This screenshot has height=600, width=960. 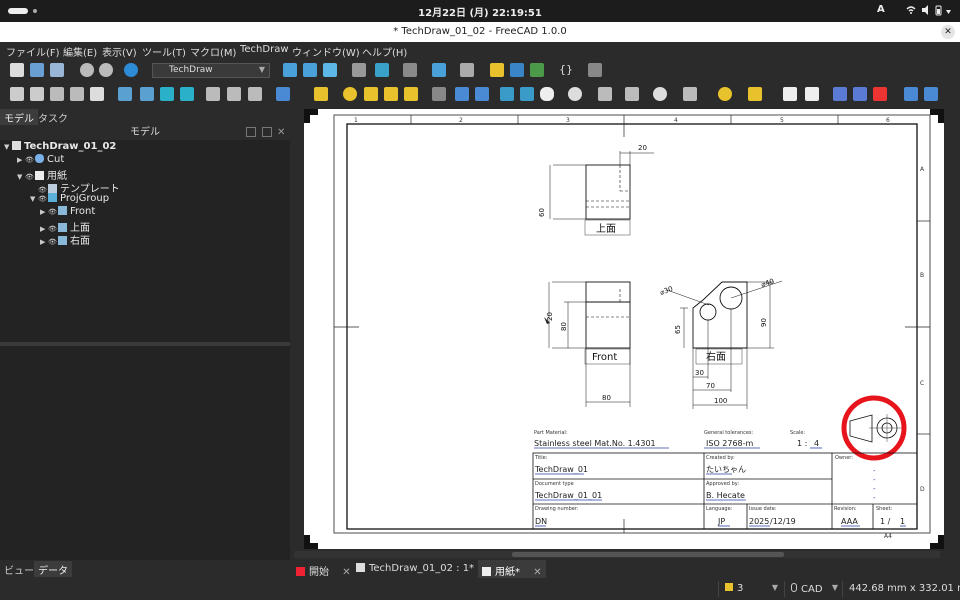 I want to click on cosmetic-circle-icon, so click(x=575, y=94).